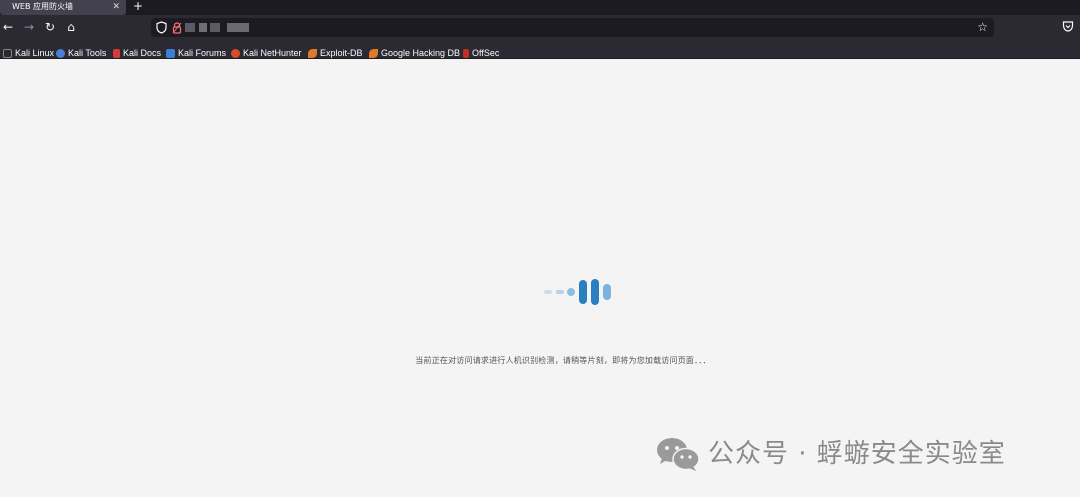  I want to click on tab-strip: WEB 应用防火墙 ✕ +, so click(540, 7).